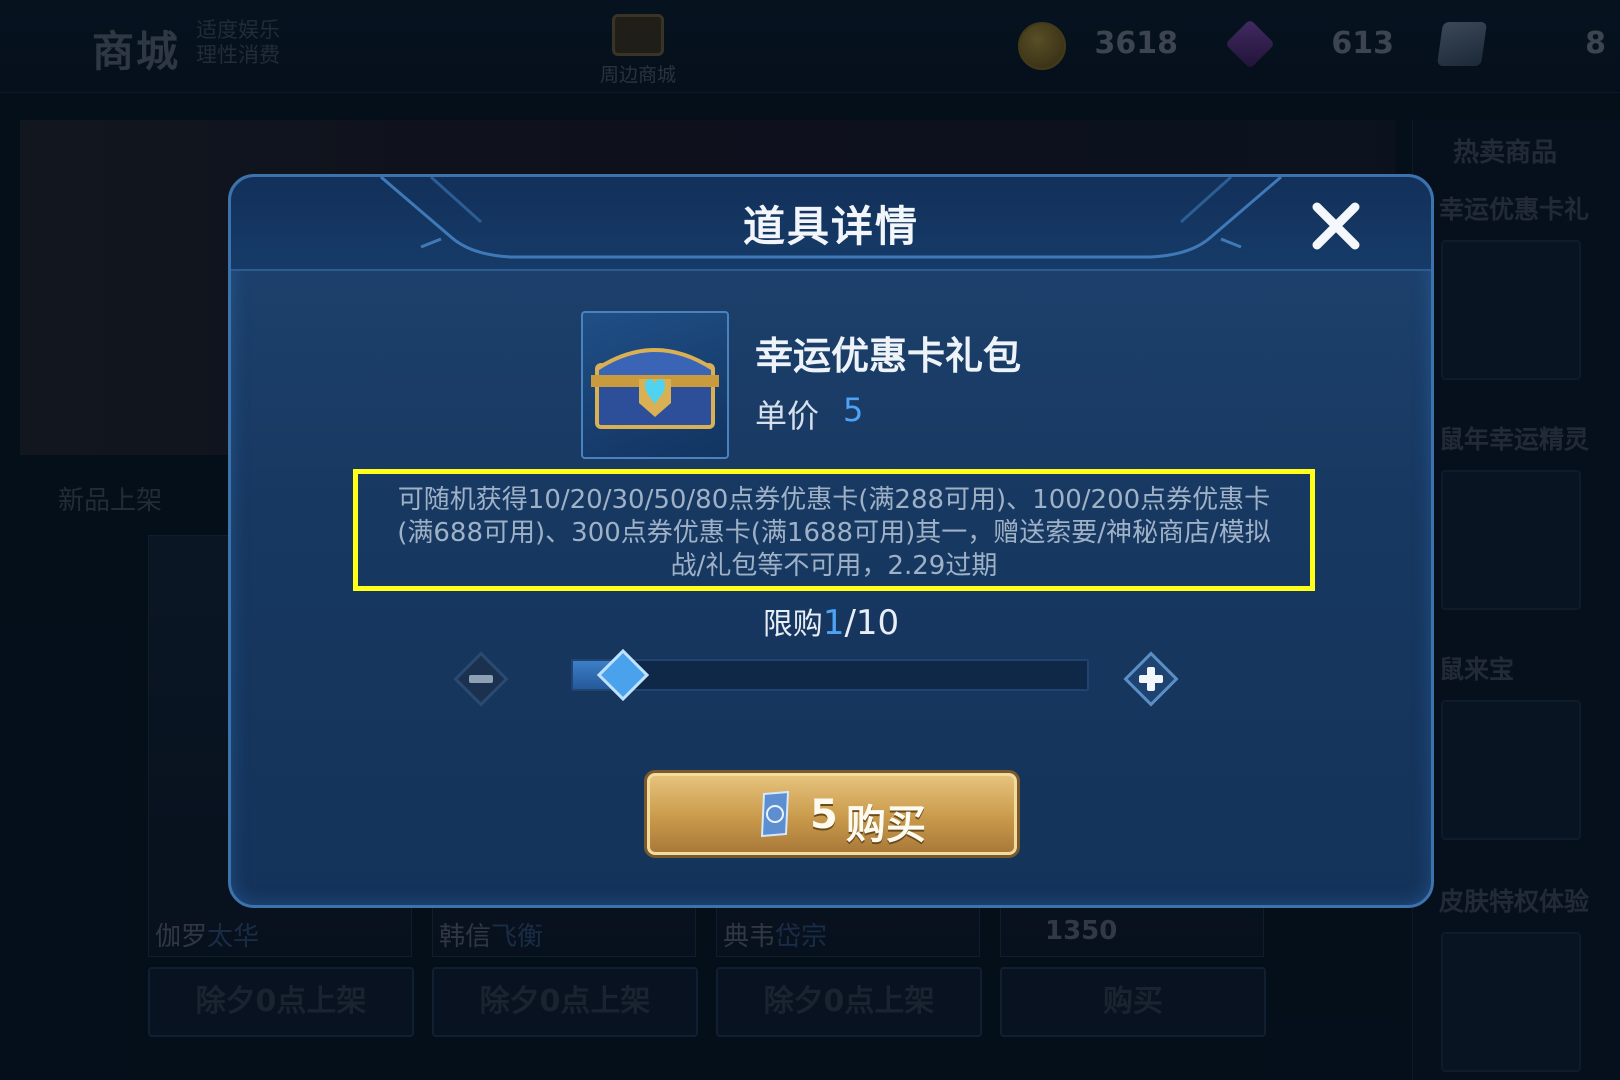  I want to click on dialog-header: 道具详情, so click(831, 224).